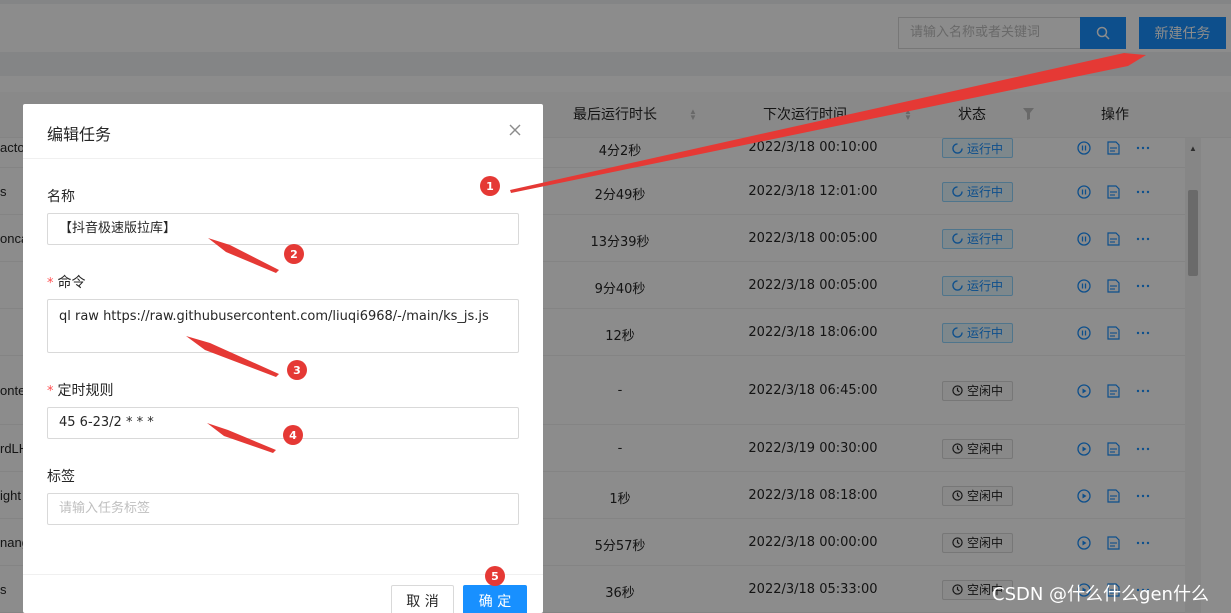  I want to click on confirm-button: 确 定, so click(495, 599).